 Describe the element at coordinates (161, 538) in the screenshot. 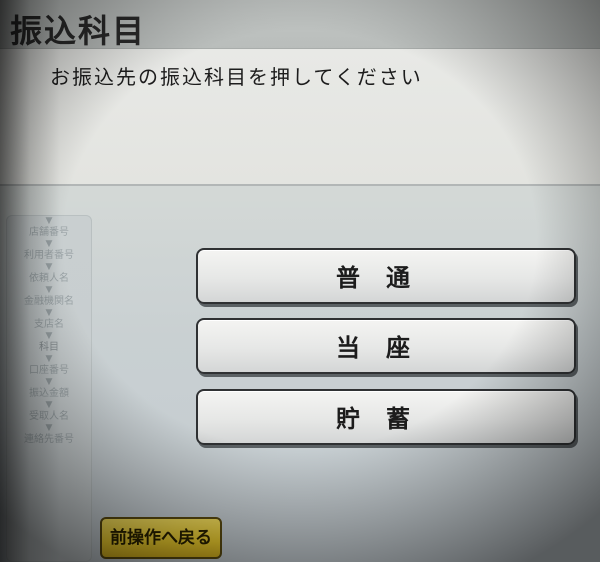

I see `back-button: 前操作へ戻る` at that location.